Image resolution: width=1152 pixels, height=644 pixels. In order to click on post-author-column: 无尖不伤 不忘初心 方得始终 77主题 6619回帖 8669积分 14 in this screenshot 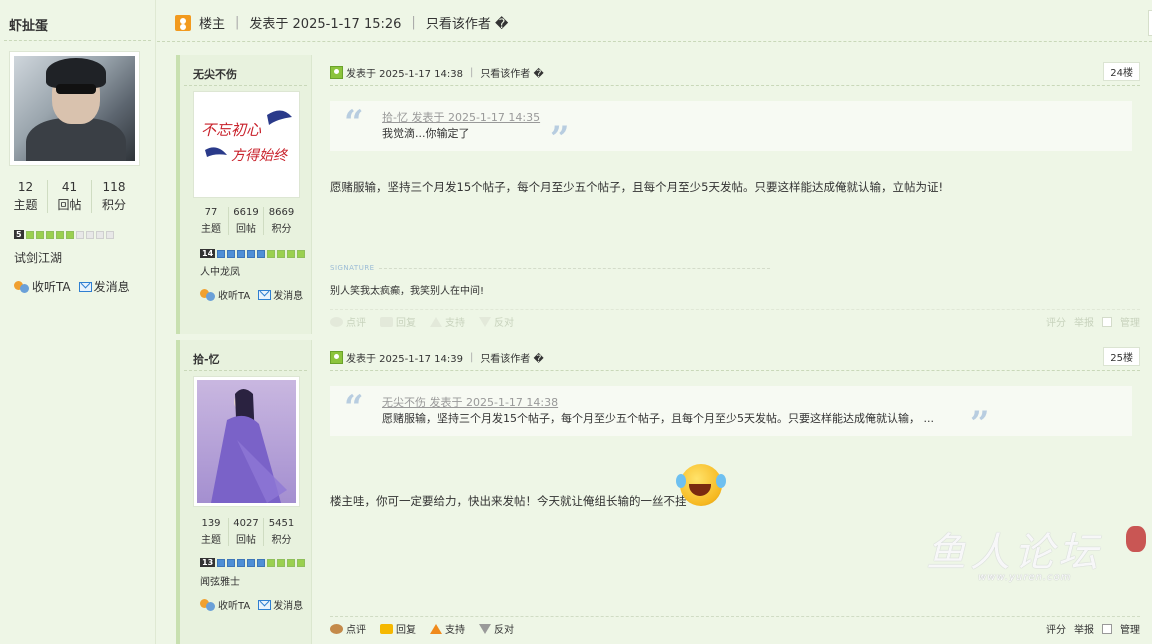, I will do `click(246, 194)`.